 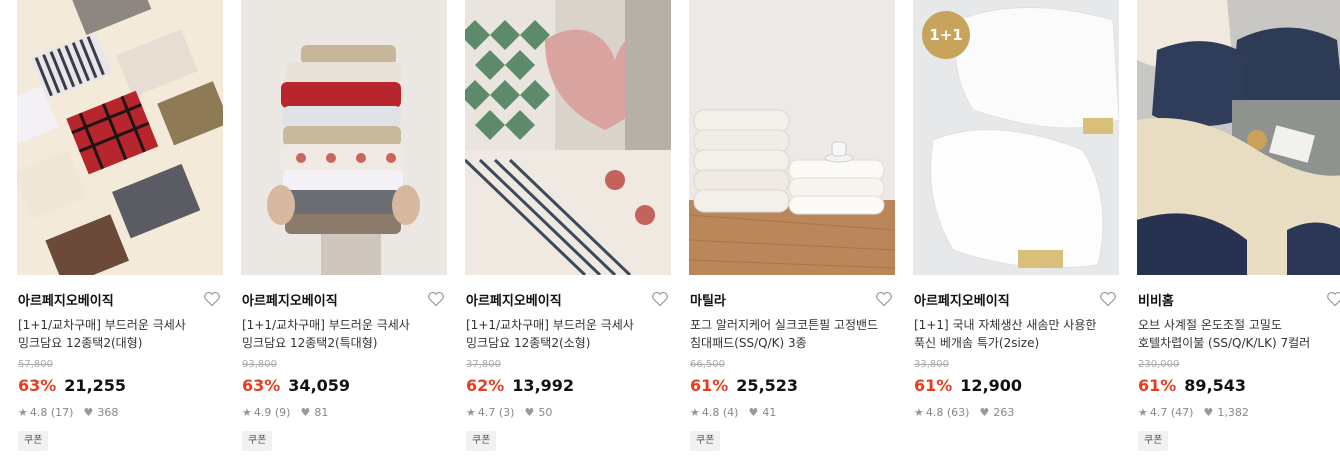 I want to click on product-title: [1+1/교차구매] 부드러운 극세사 밍크담요 12종택2(소형), so click(x=566, y=334).